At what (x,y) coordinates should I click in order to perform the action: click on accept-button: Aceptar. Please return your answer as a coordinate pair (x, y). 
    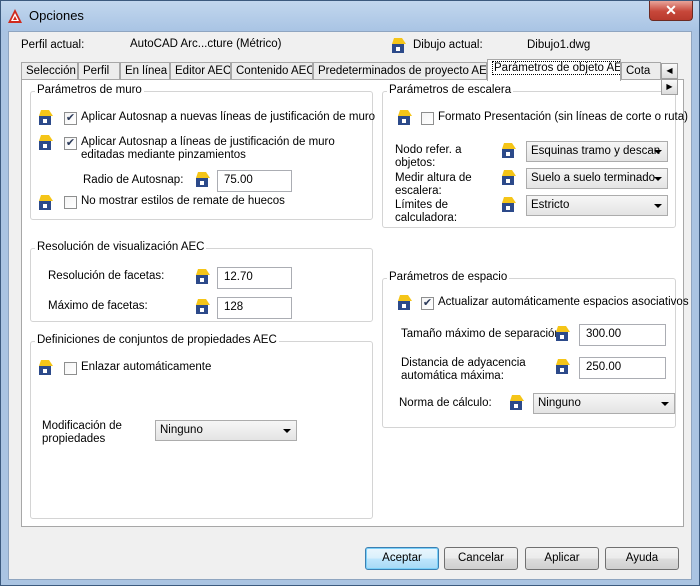
    Looking at the image, I should click on (402, 558).